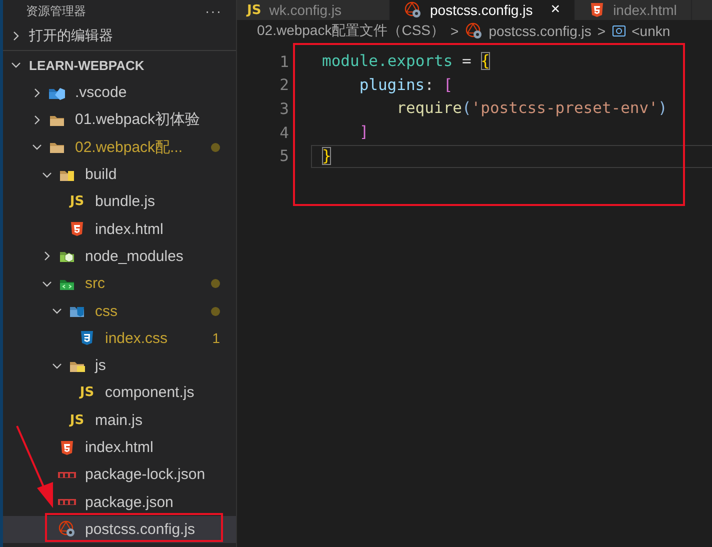  I want to click on folder-item: css, so click(119, 311).